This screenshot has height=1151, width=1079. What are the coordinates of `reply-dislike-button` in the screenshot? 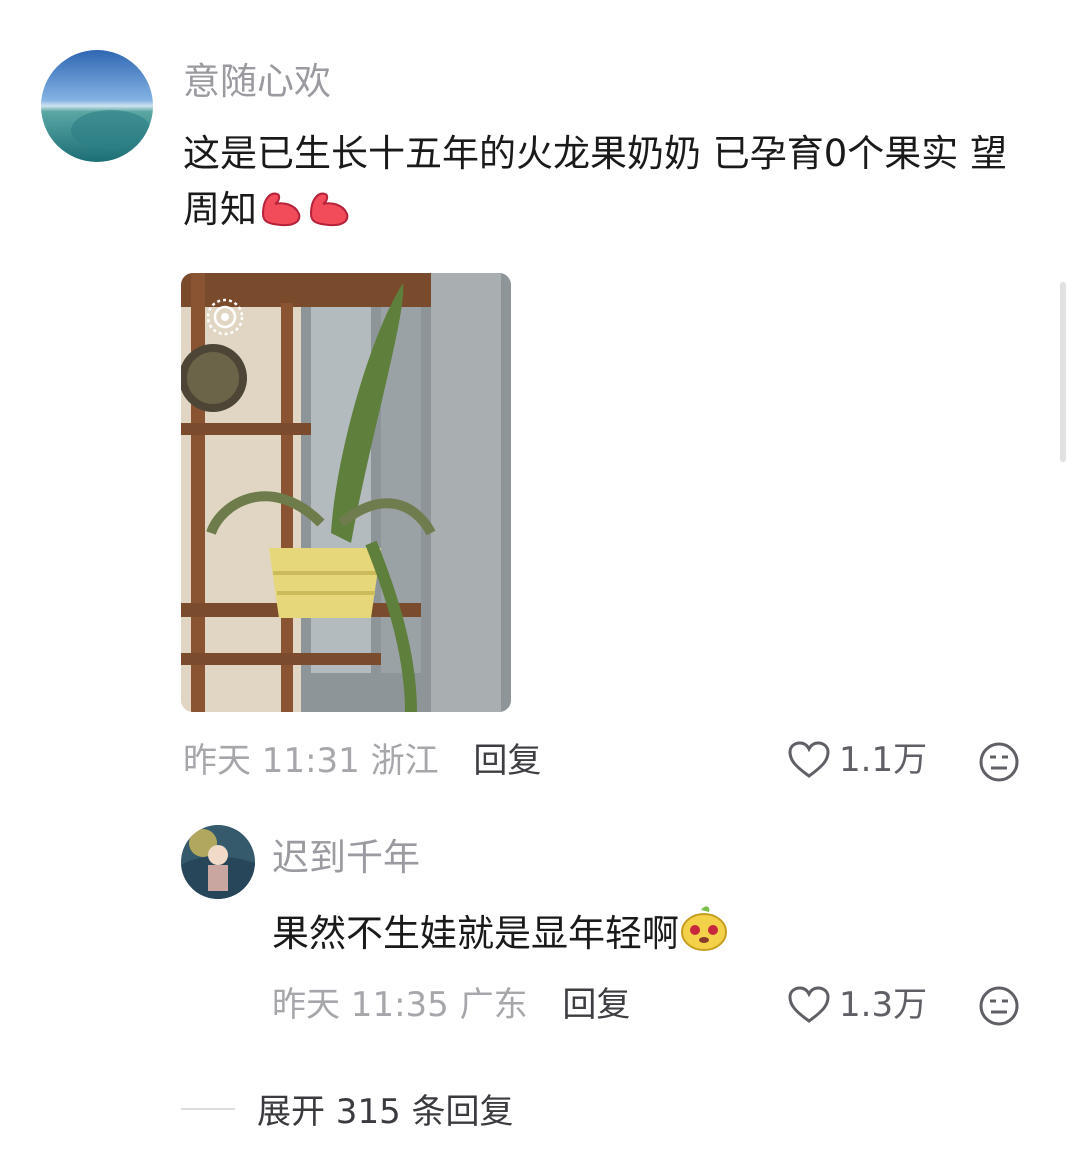 It's located at (999, 1006).